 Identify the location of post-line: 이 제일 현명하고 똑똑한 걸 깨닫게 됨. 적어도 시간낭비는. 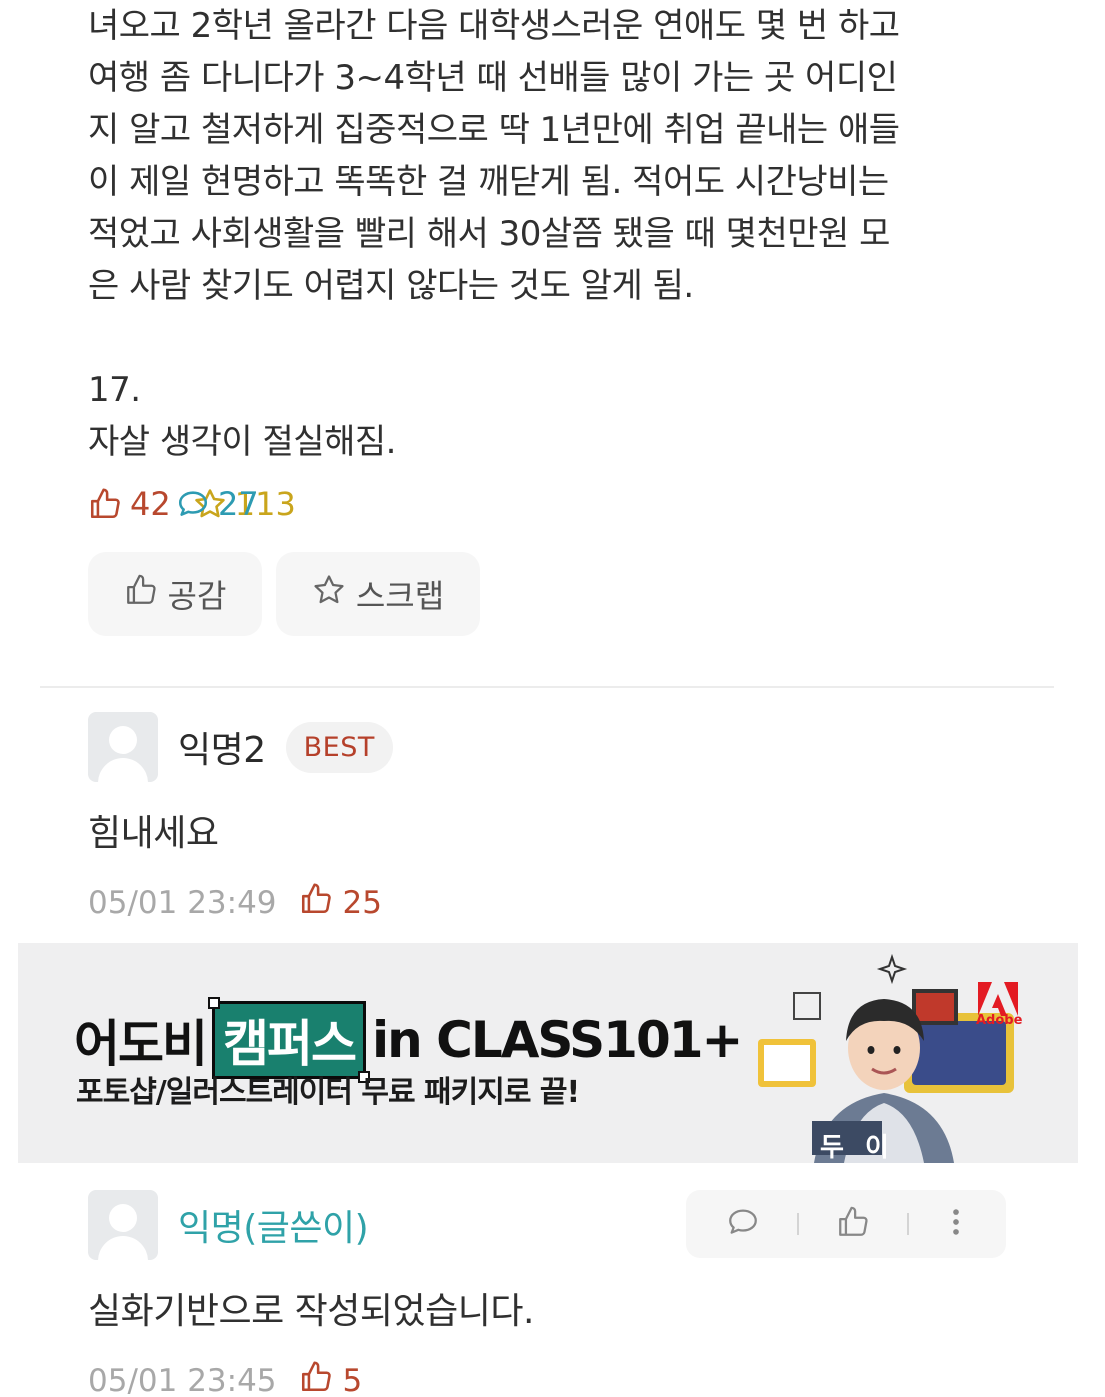
(488, 182).